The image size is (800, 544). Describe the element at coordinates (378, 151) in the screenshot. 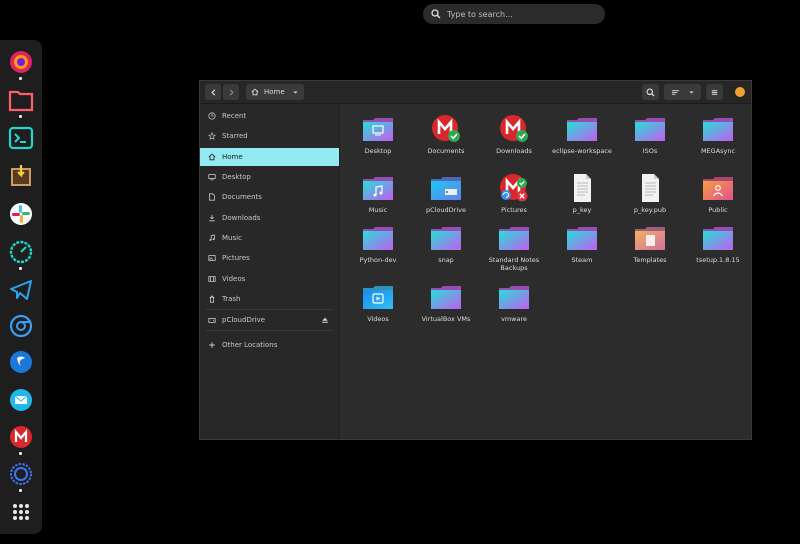

I see `file-label: Desktop` at that location.